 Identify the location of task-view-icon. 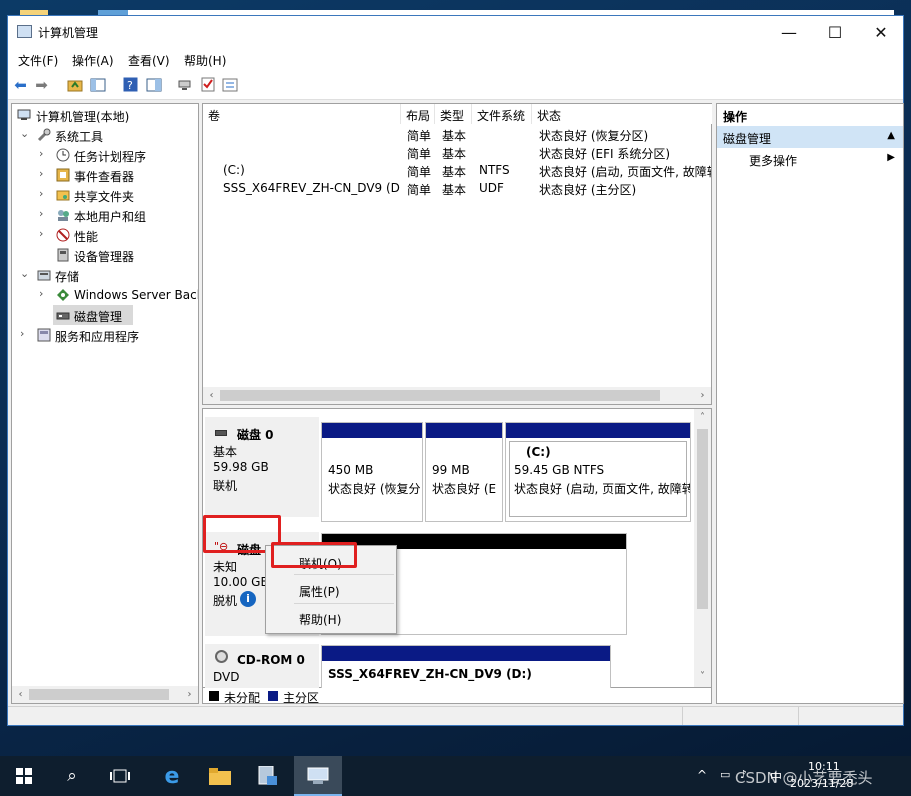
(120, 776).